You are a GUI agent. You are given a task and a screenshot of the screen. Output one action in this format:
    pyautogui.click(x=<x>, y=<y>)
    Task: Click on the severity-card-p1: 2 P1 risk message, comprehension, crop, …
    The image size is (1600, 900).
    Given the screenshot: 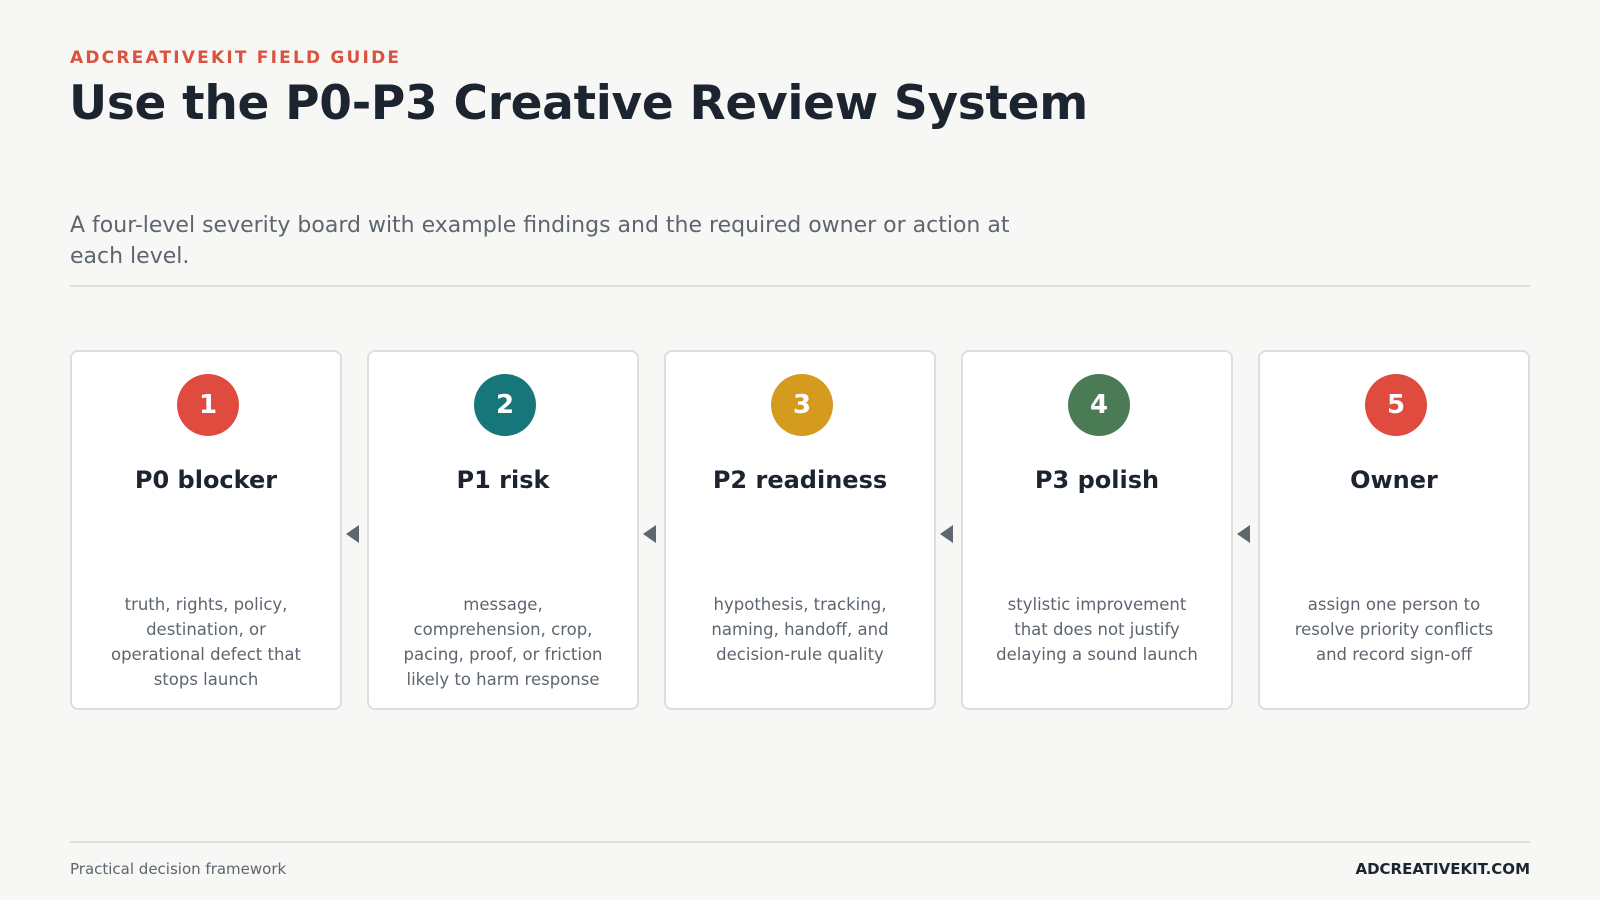 What is the action you would take?
    pyautogui.click(x=503, y=530)
    